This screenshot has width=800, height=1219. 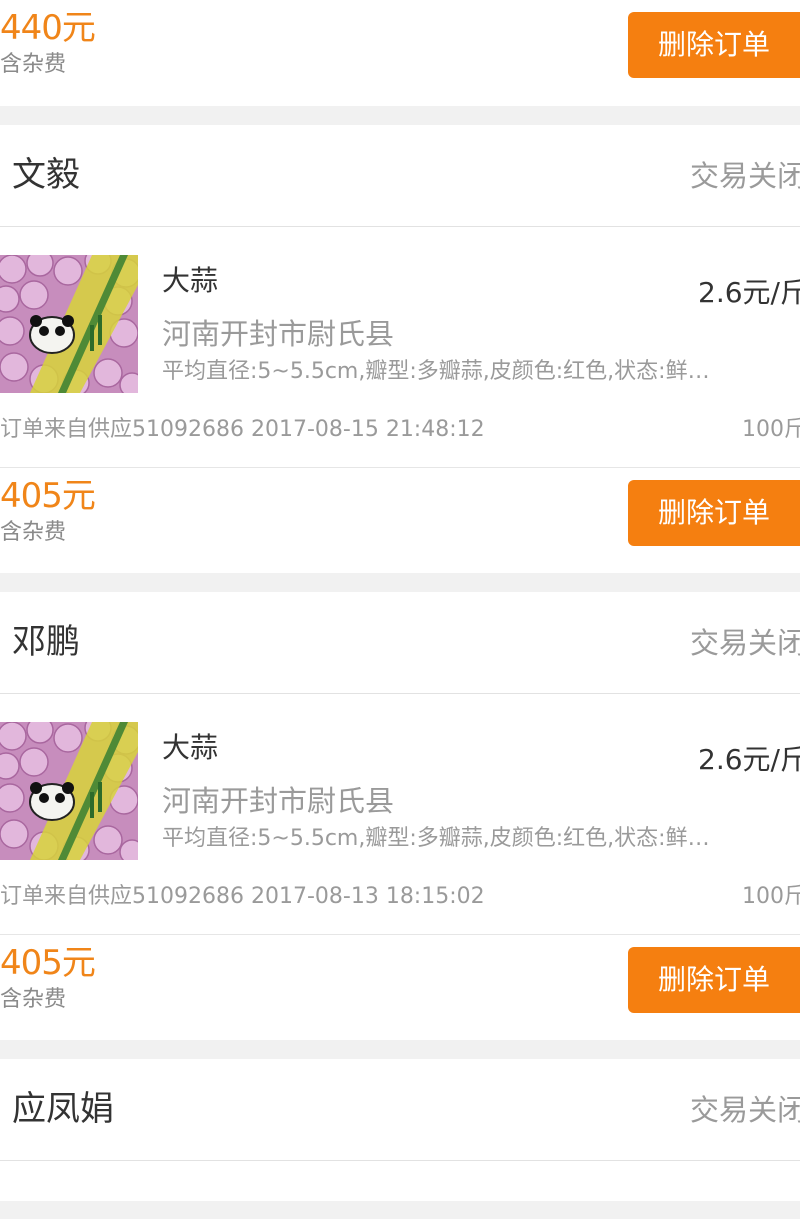 I want to click on buyer-name: 文毅, so click(x=46, y=175).